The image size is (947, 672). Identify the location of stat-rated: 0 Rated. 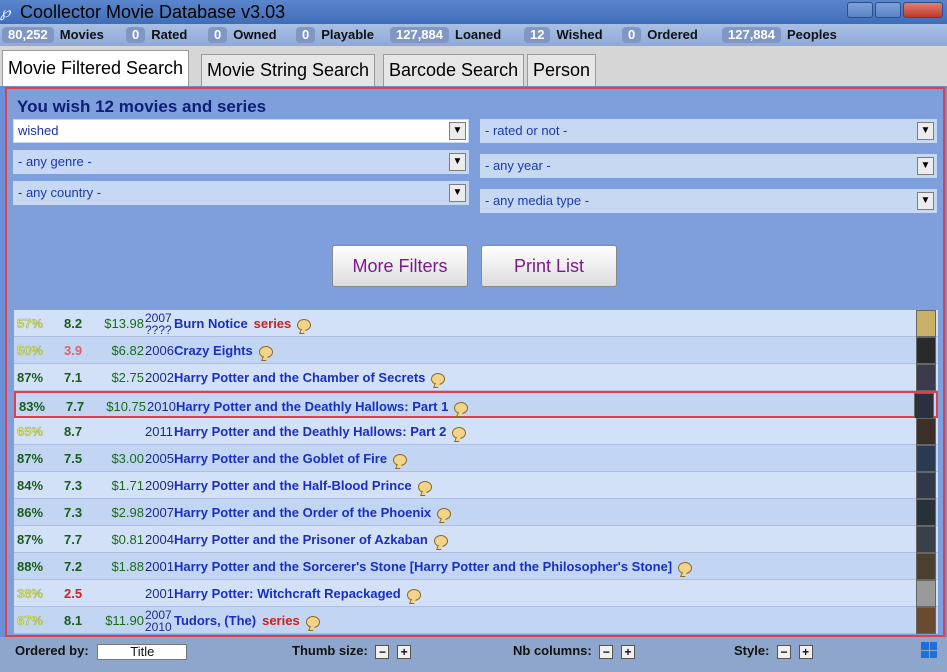
(156, 35).